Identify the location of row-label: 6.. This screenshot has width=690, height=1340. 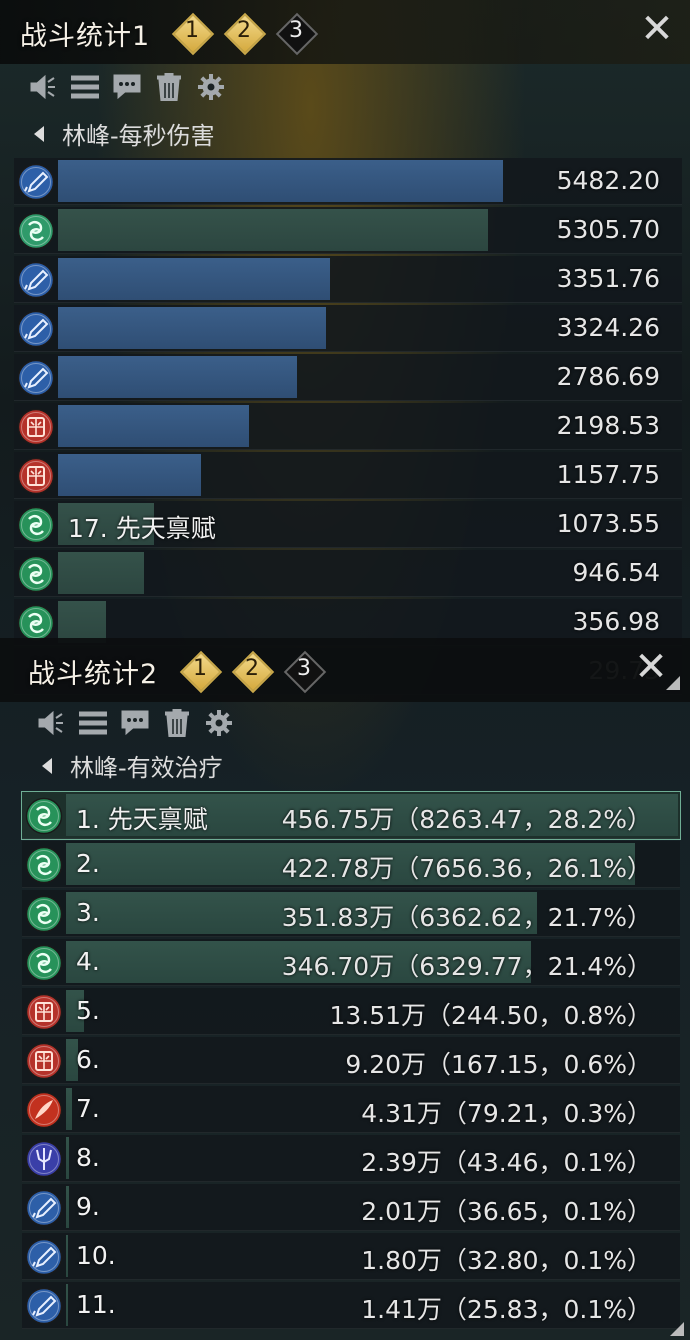
(88, 1059).